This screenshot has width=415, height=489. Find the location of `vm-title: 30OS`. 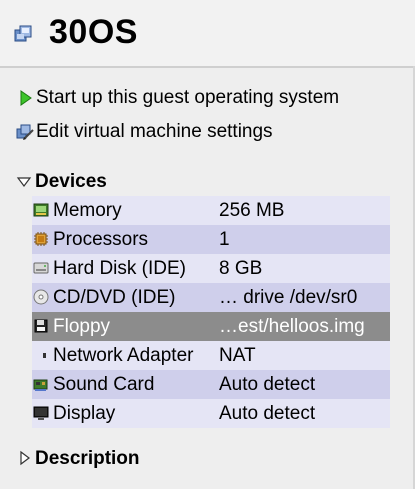

vm-title: 30OS is located at coordinates (93, 32).